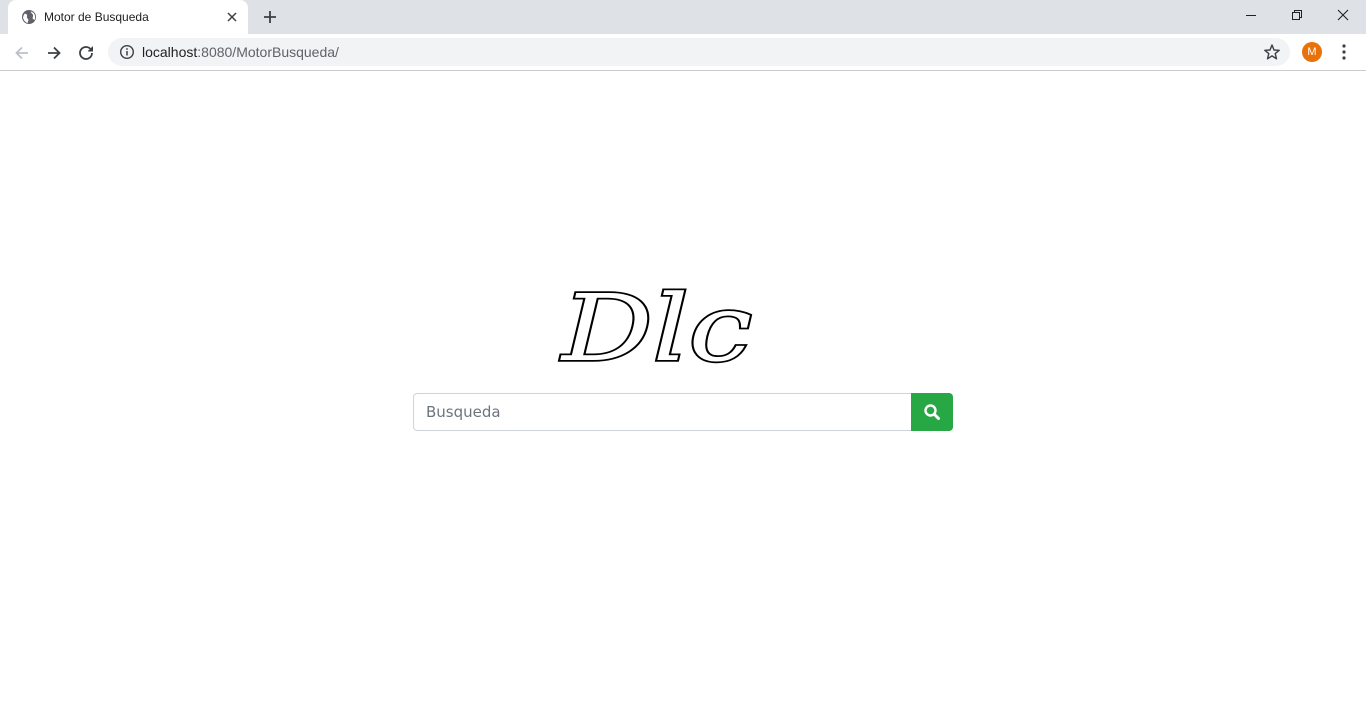  I want to click on restore-button, so click(1297, 15).